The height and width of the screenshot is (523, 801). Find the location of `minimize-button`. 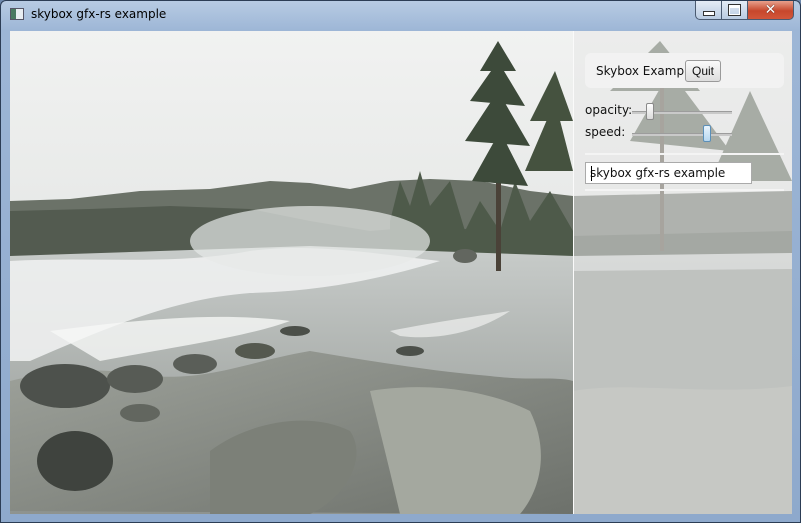

minimize-button is located at coordinates (708, 10).